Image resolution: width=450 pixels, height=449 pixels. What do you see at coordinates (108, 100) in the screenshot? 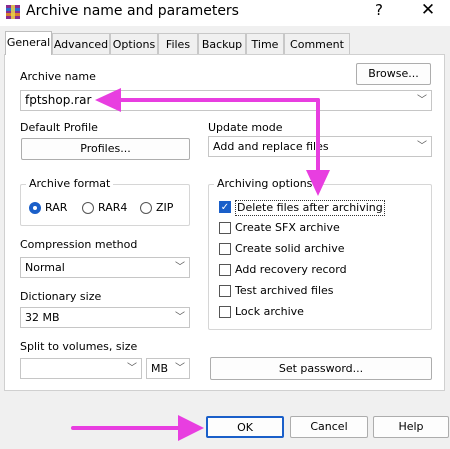
I see `arrow-to-archive-name-head` at bounding box center [108, 100].